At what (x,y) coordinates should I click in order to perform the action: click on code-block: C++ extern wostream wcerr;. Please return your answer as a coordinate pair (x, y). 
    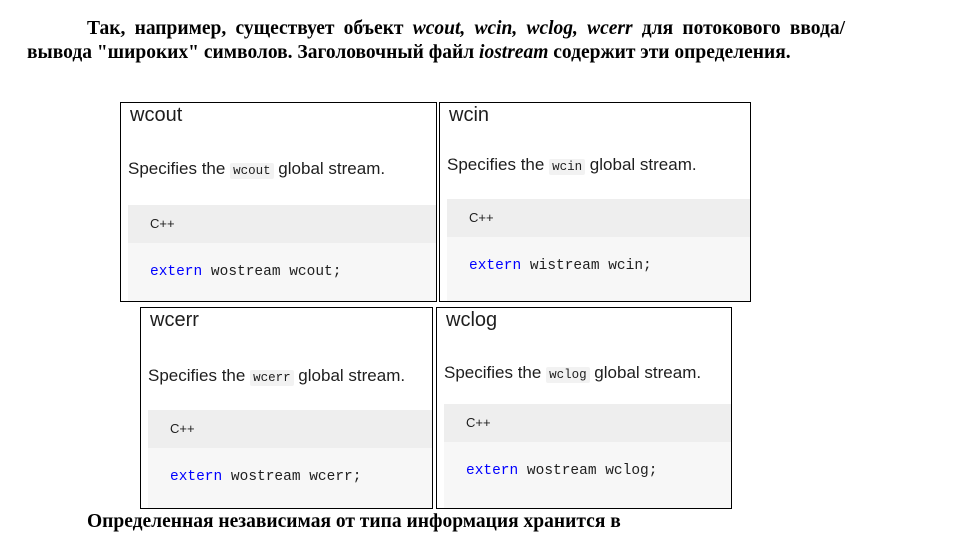
    Looking at the image, I should click on (290, 459).